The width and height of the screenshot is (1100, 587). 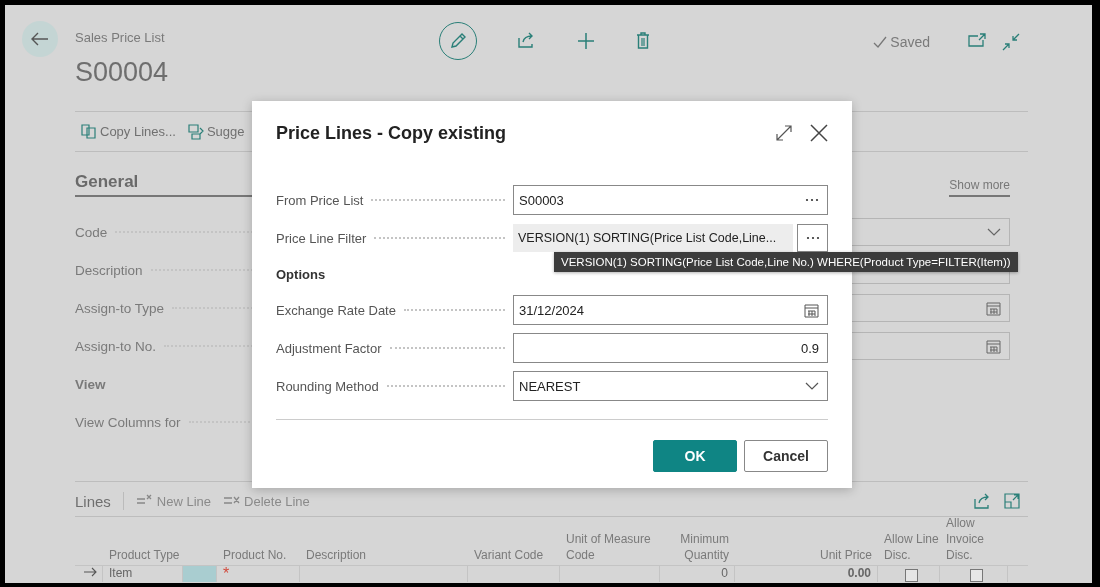 What do you see at coordinates (670, 386) in the screenshot?
I see `dropdown-field: NEAREST` at bounding box center [670, 386].